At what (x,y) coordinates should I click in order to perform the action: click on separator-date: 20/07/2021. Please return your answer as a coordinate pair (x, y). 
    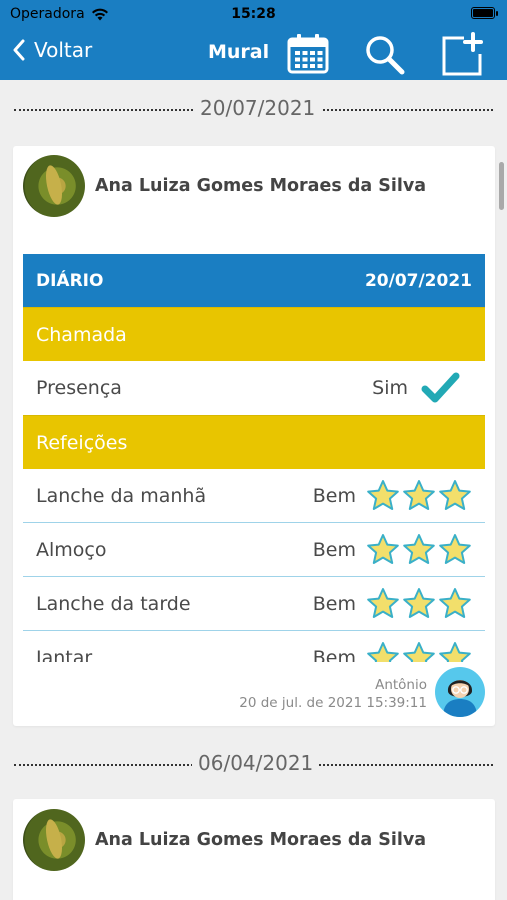
    Looking at the image, I should click on (258, 108).